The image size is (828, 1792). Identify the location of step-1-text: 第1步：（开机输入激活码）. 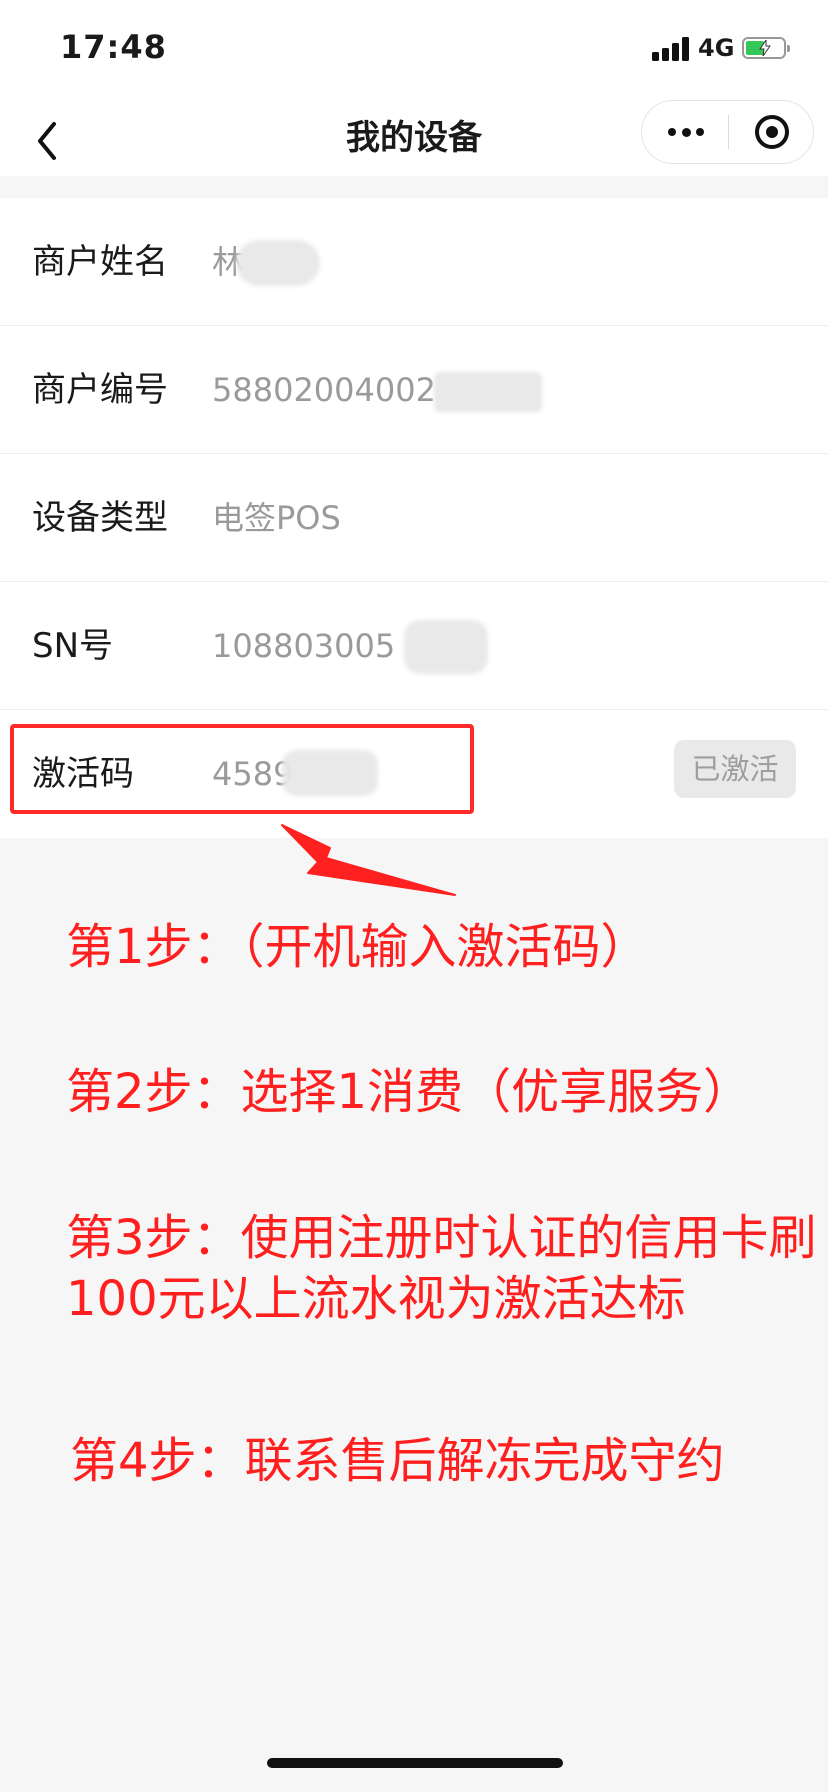
(357, 947).